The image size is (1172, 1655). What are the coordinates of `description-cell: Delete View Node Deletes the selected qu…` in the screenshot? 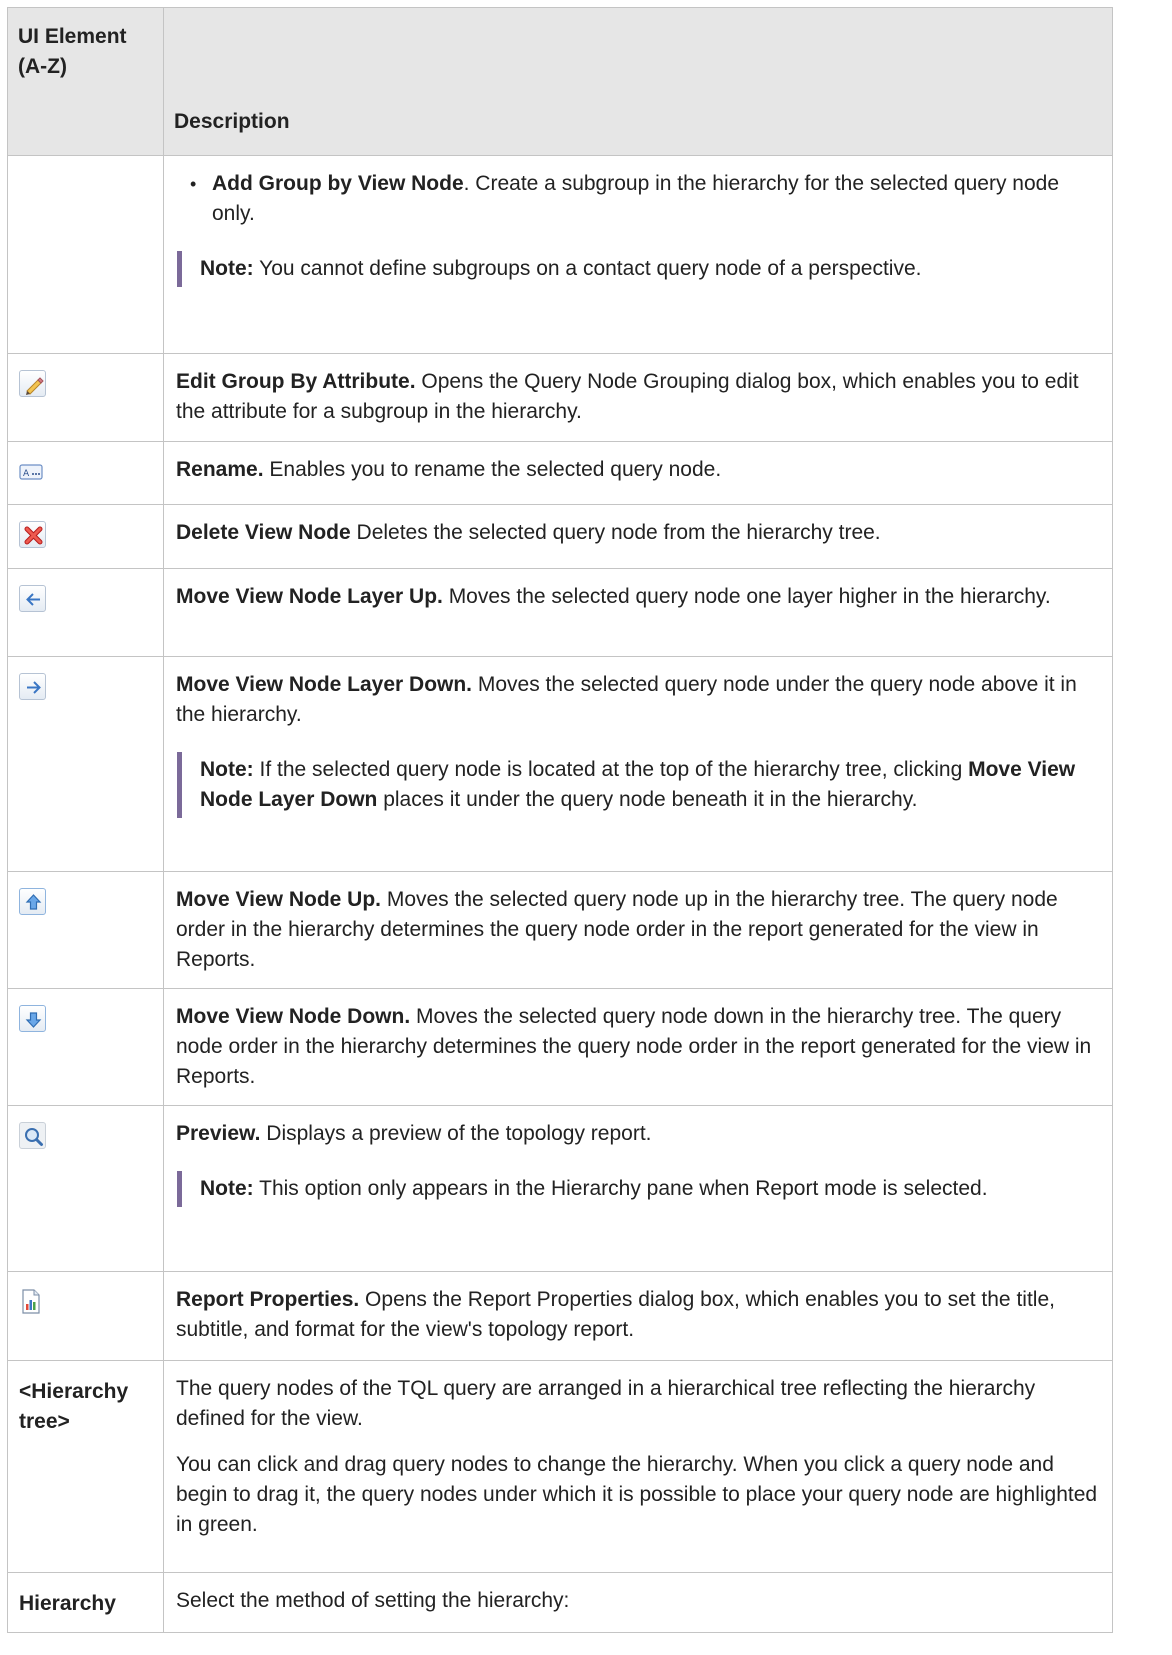 It's located at (638, 536).